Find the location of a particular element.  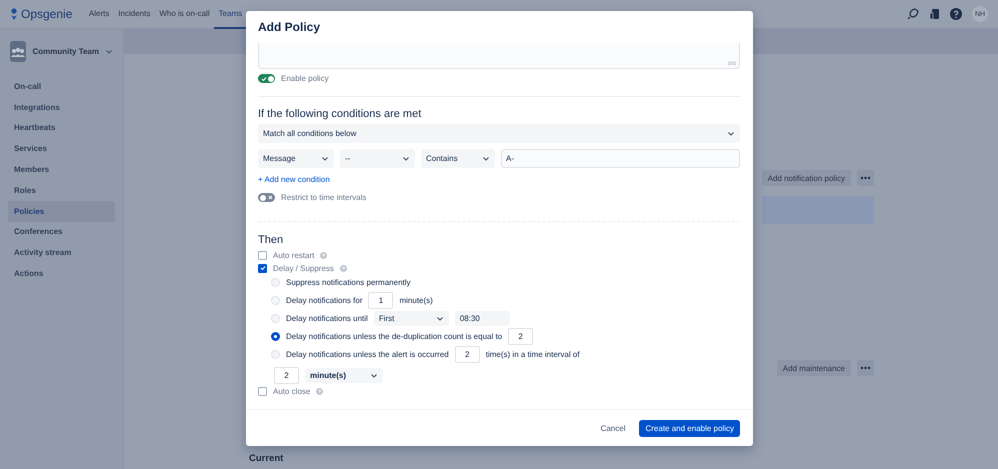

checkbox-label: Auto restart is located at coordinates (293, 255).